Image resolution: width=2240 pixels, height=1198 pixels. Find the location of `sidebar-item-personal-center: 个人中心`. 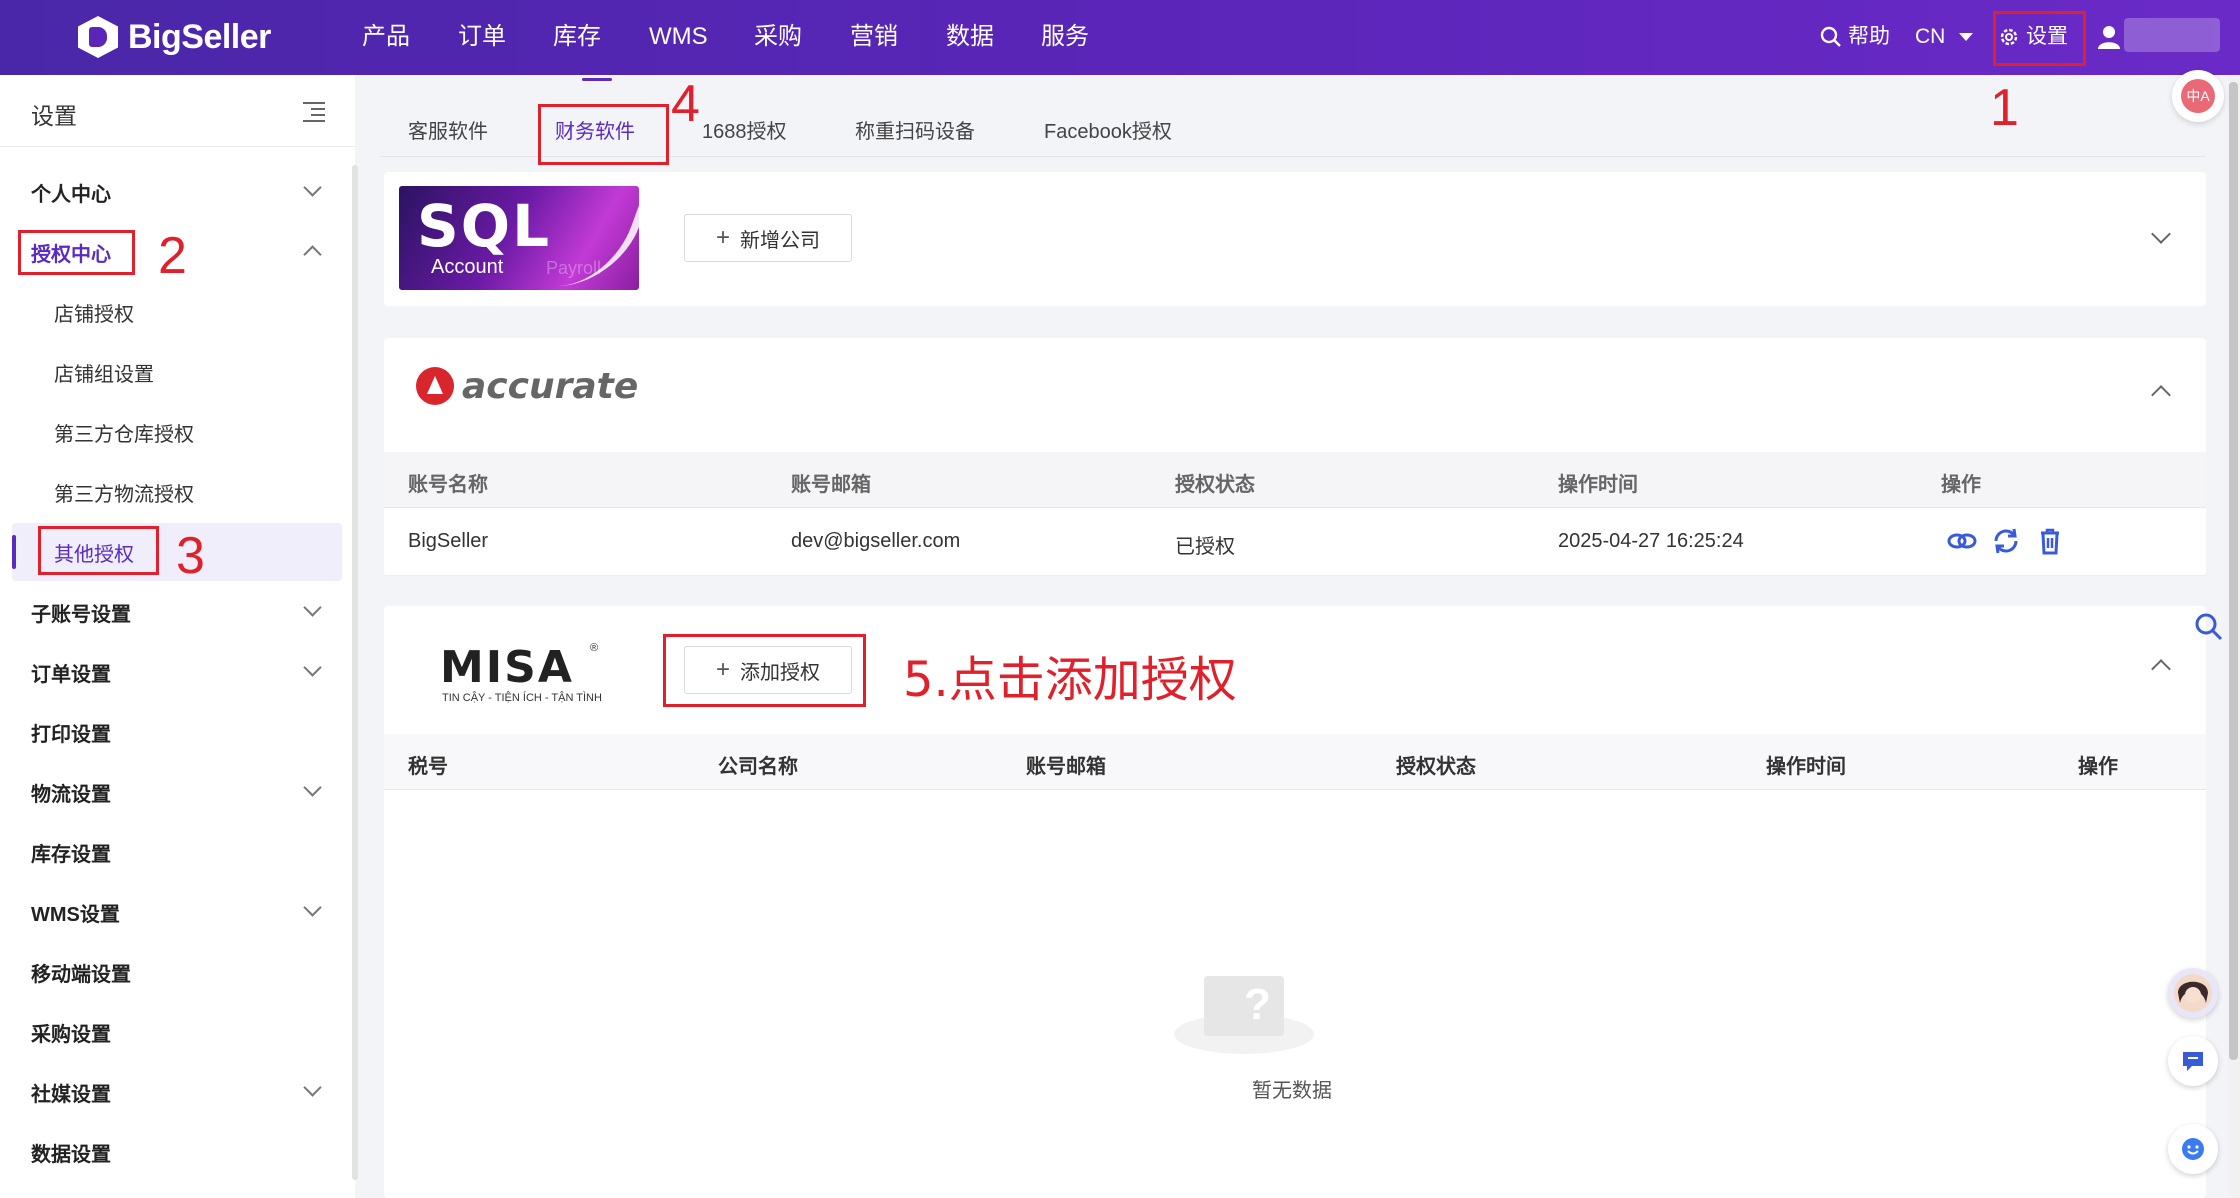

sidebar-item-personal-center: 个人中心 is located at coordinates (171, 192).